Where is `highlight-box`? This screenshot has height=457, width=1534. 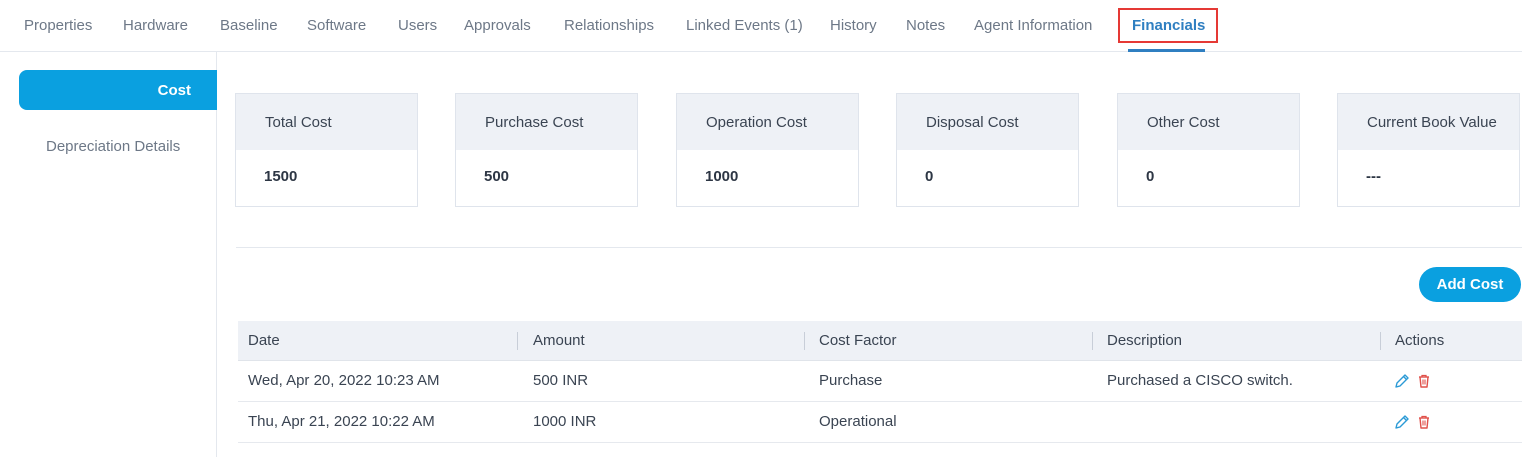 highlight-box is located at coordinates (1168, 25).